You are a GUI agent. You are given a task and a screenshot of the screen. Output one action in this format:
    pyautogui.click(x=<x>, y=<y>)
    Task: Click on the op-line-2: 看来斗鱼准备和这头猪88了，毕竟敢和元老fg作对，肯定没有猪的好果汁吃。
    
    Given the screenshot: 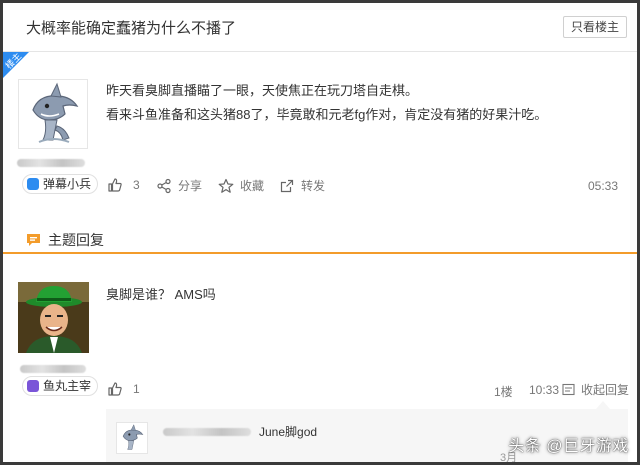 What is the action you would take?
    pyautogui.click(x=327, y=114)
    